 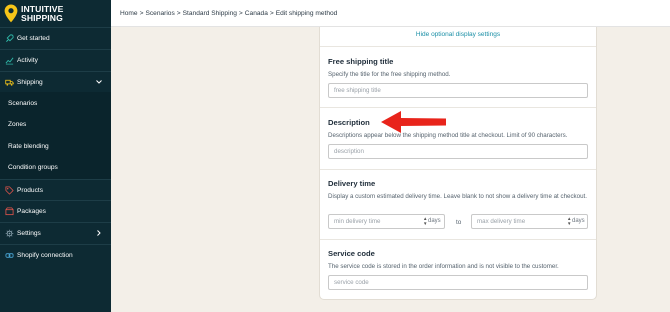 What do you see at coordinates (42, 13) in the screenshot?
I see `brand-name: INTUITIVE SHIPPING` at bounding box center [42, 13].